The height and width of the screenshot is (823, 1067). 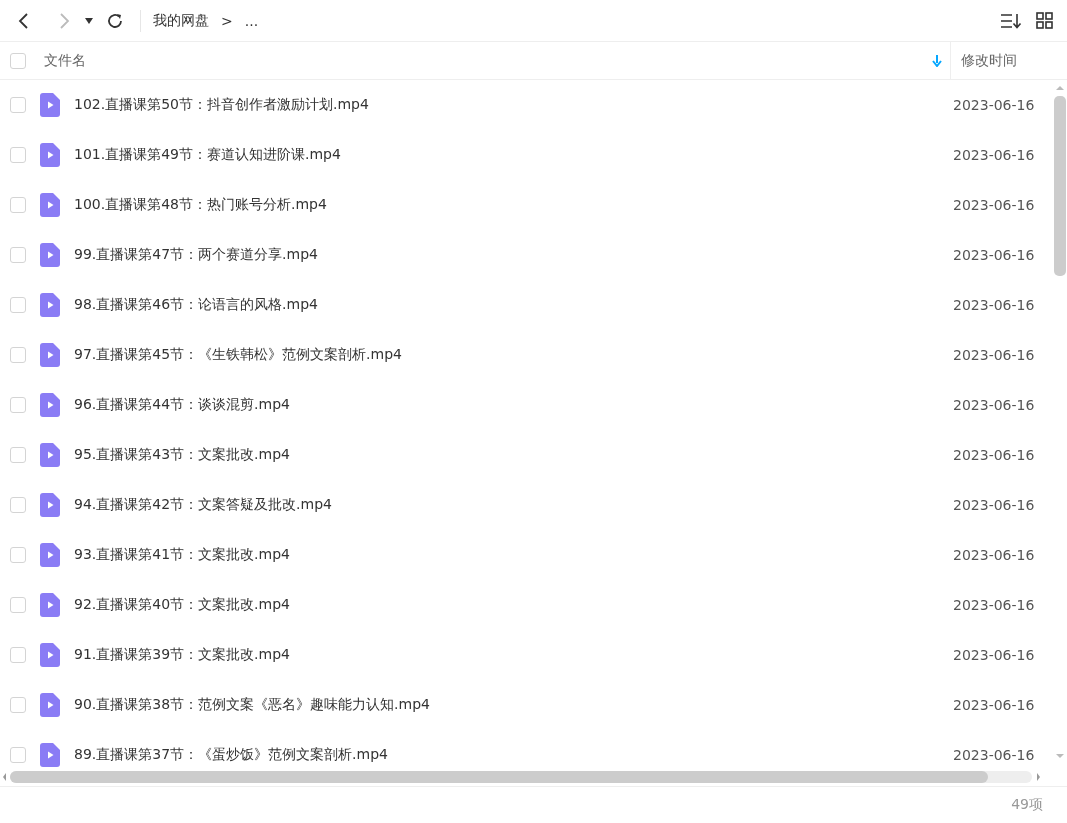 I want to click on back-button, so click(x=24, y=20).